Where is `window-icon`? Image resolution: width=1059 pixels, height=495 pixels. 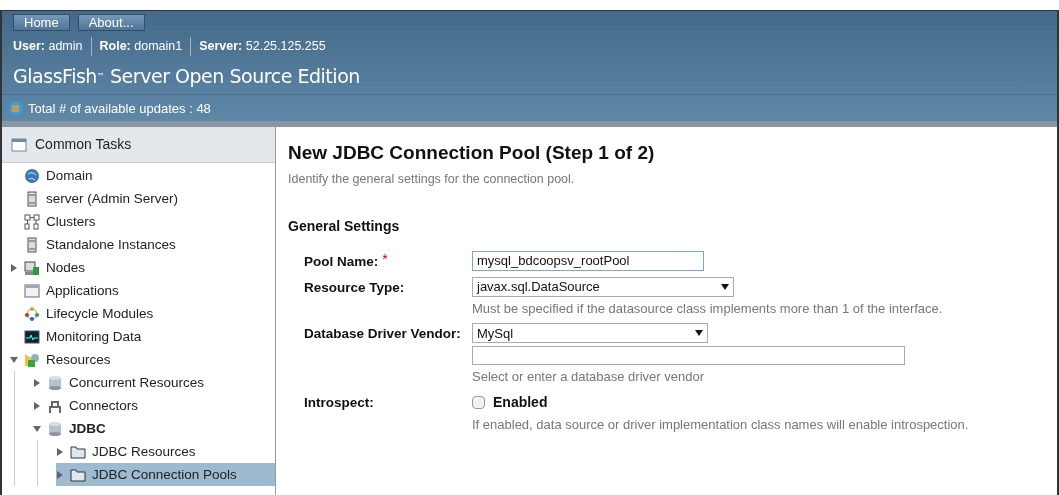 window-icon is located at coordinates (32, 290).